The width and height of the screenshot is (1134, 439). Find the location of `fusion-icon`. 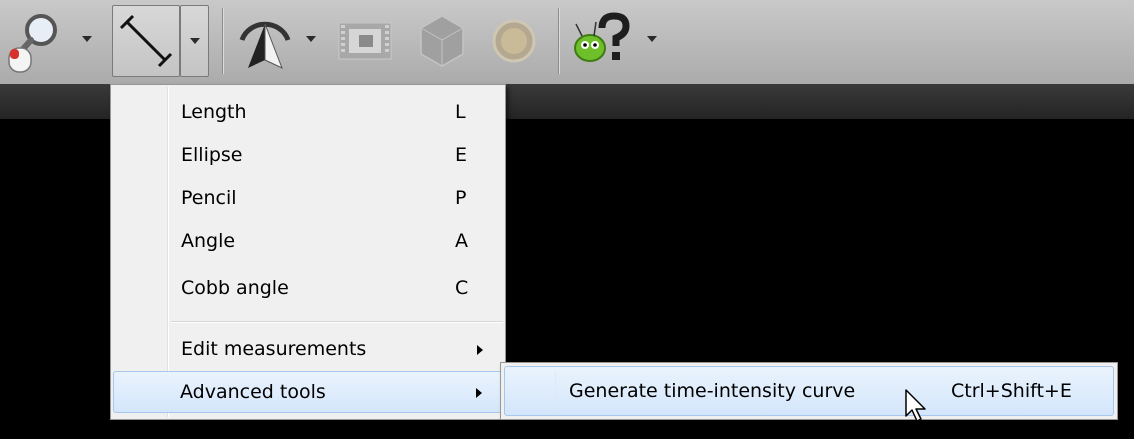

fusion-icon is located at coordinates (514, 41).